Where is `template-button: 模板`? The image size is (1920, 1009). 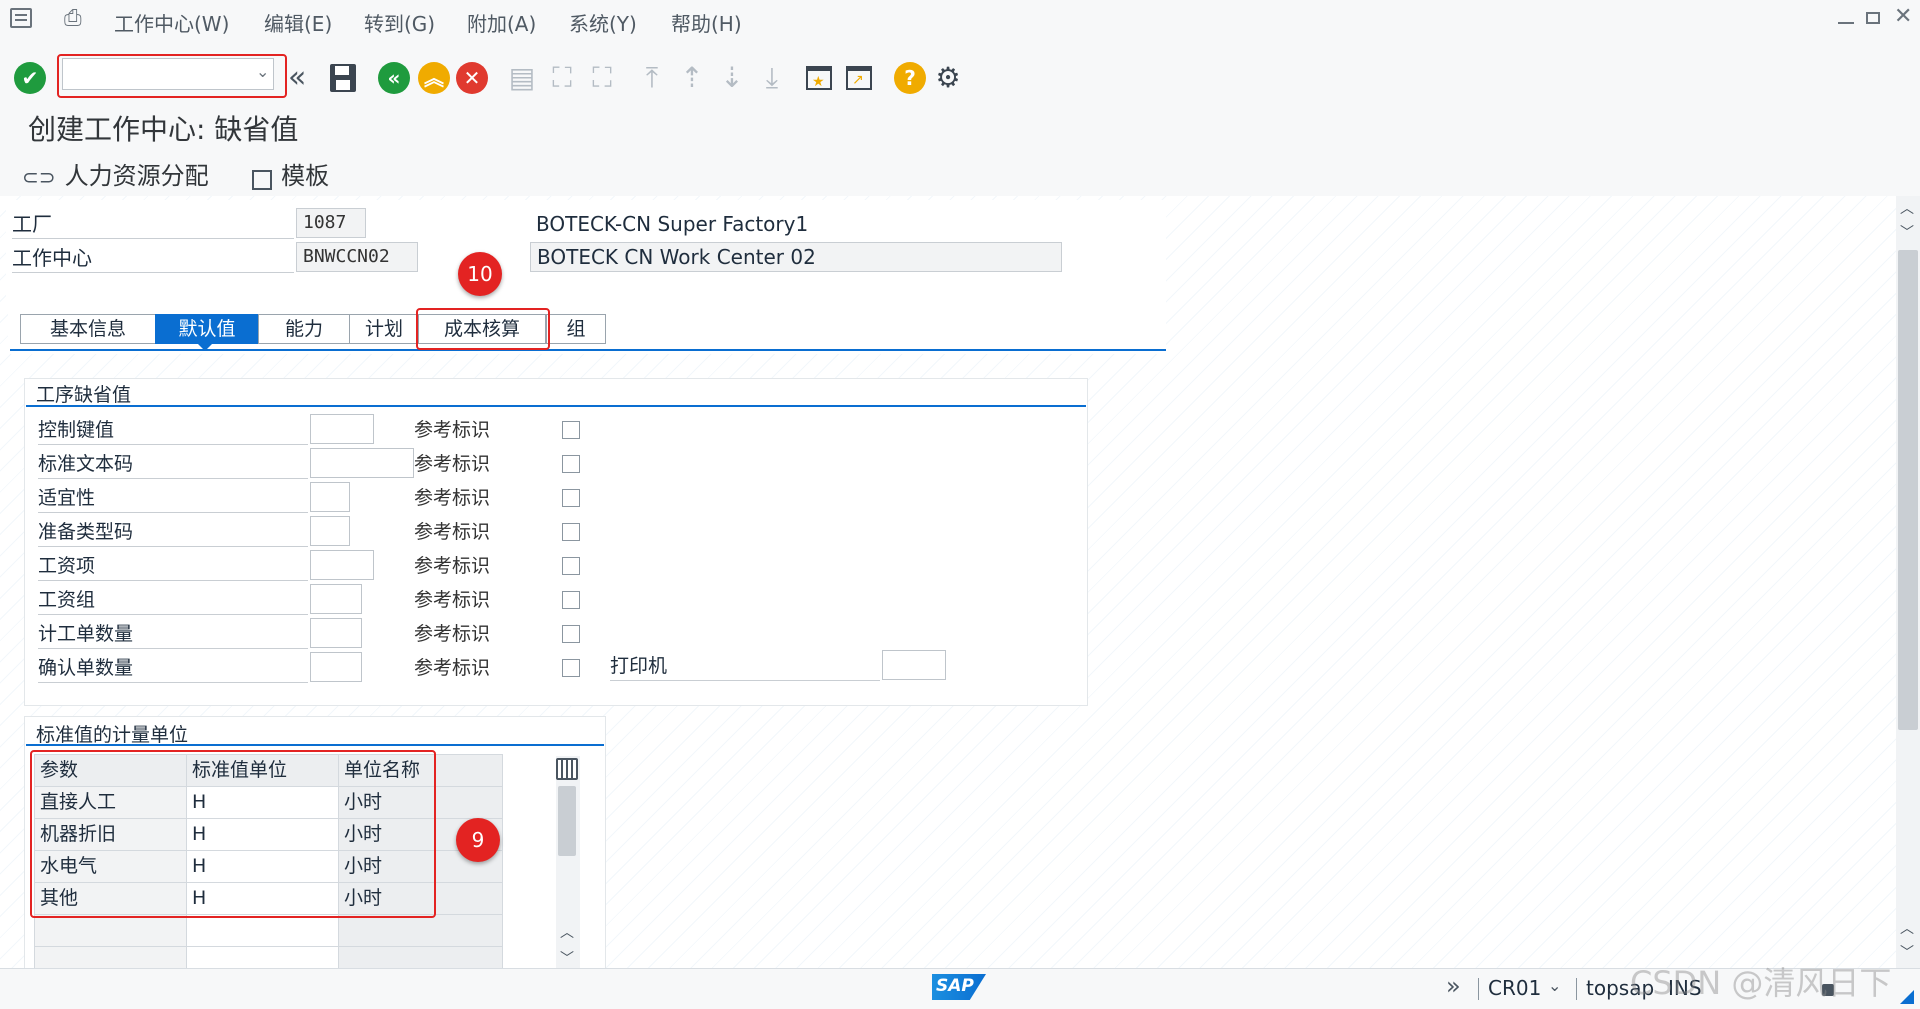 template-button: 模板 is located at coordinates (290, 174).